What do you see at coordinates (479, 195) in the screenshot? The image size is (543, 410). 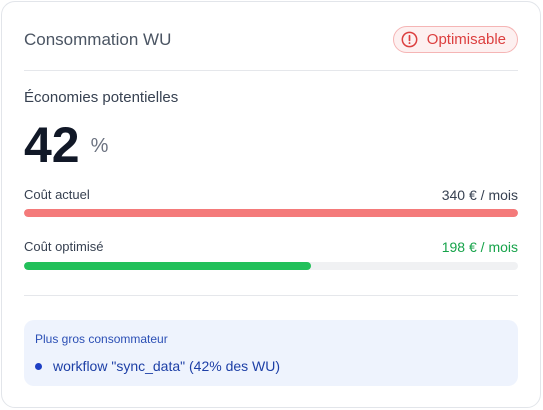 I see `current-cost-value: 340 € / mois` at bounding box center [479, 195].